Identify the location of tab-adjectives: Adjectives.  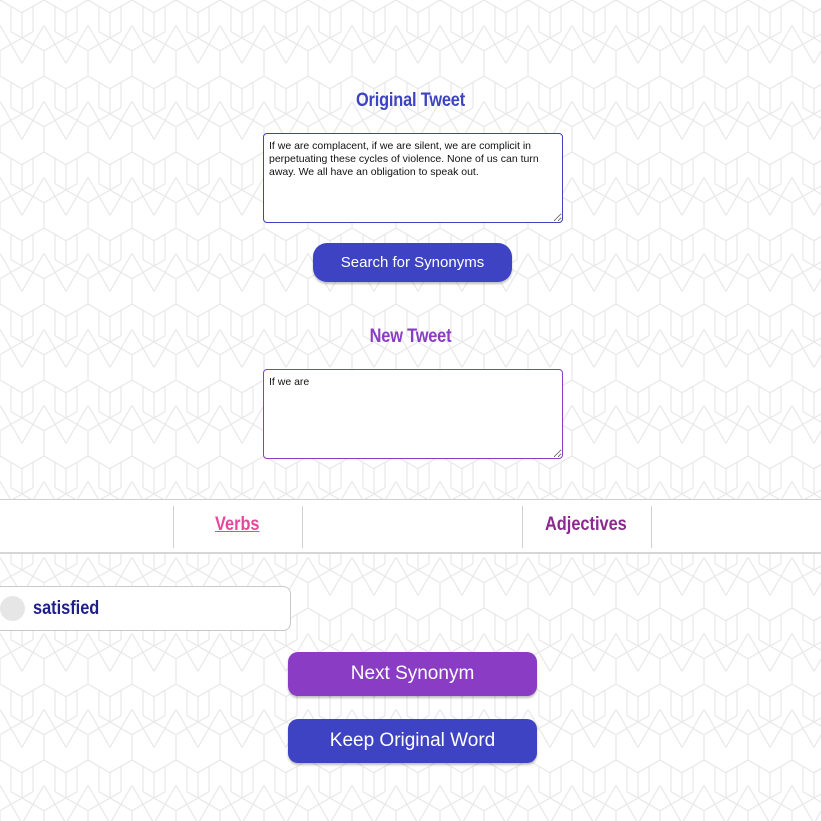
(586, 525).